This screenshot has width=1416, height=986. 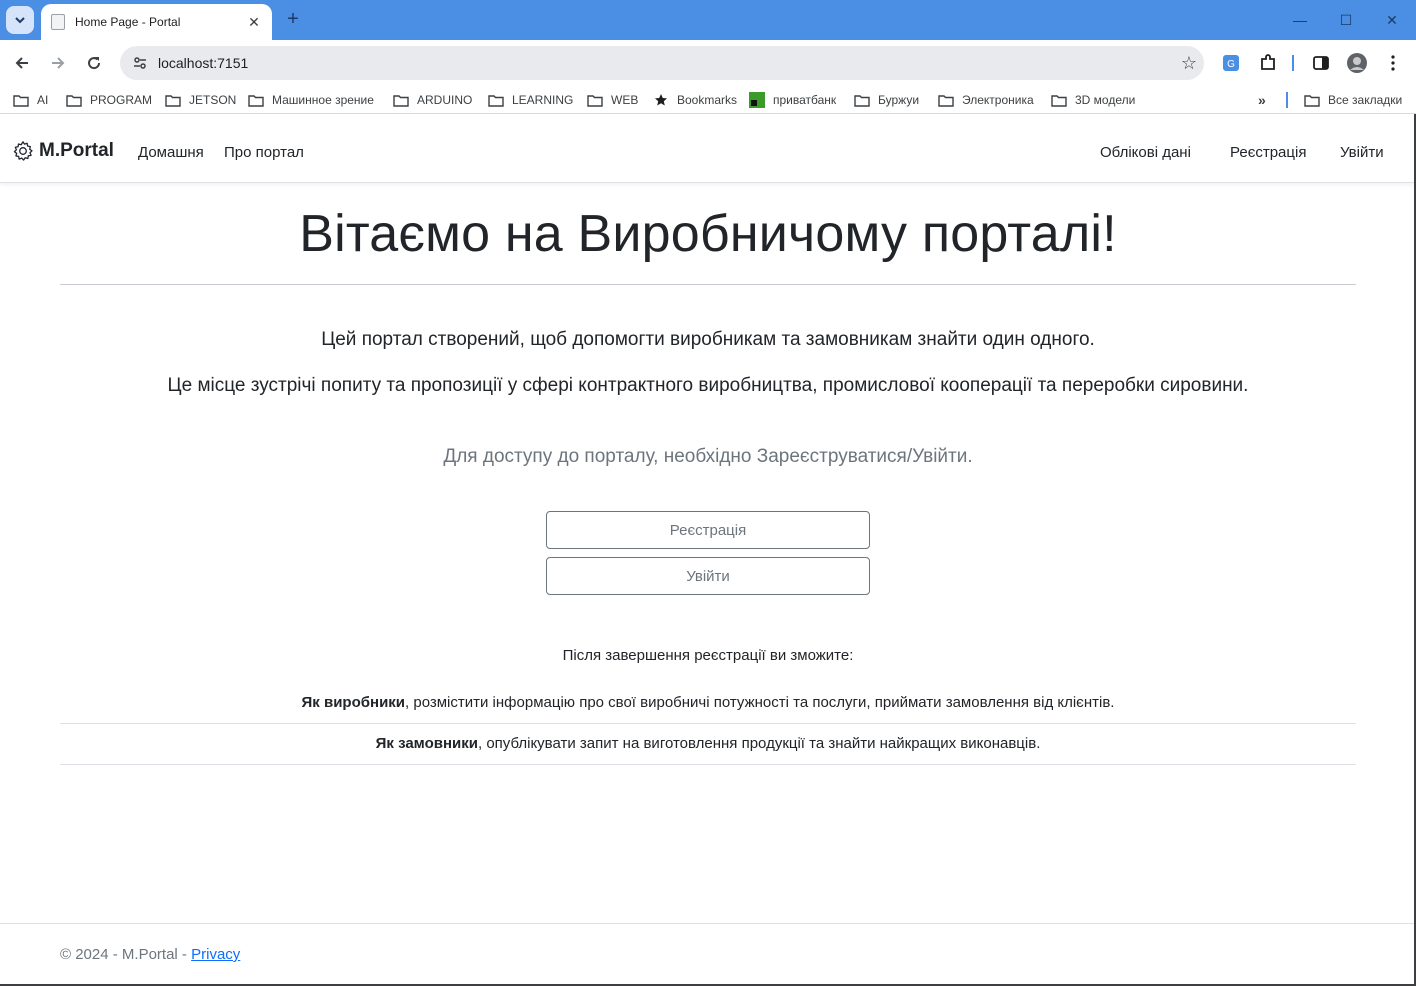 What do you see at coordinates (708, 576) in the screenshot?
I see `login-button: Увійти` at bounding box center [708, 576].